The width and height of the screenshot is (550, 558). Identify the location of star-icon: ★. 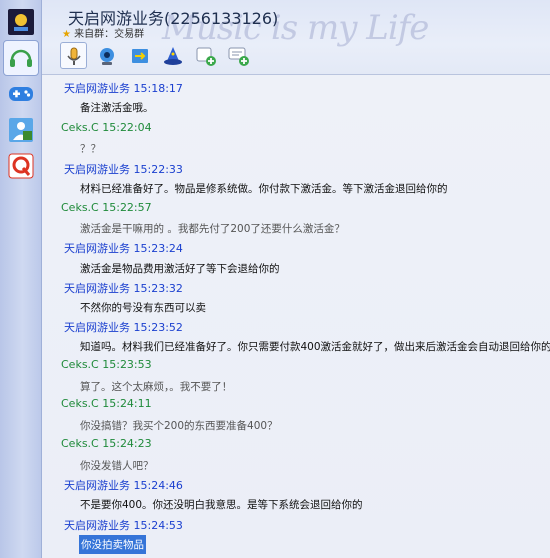
(66, 34).